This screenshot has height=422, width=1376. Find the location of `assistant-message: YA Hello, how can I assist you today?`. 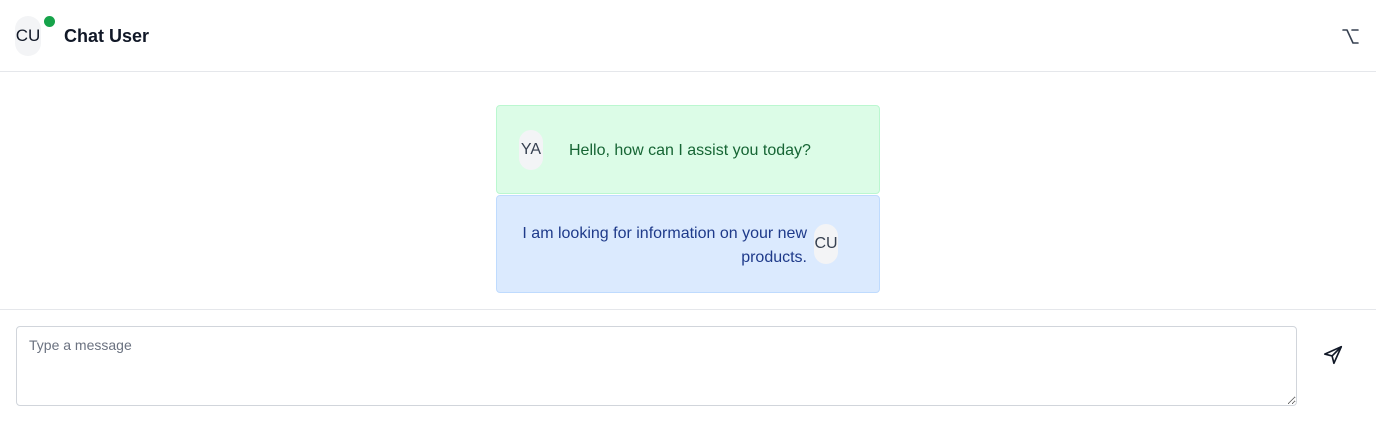

assistant-message: YA Hello, how can I assist you today? is located at coordinates (688, 149).